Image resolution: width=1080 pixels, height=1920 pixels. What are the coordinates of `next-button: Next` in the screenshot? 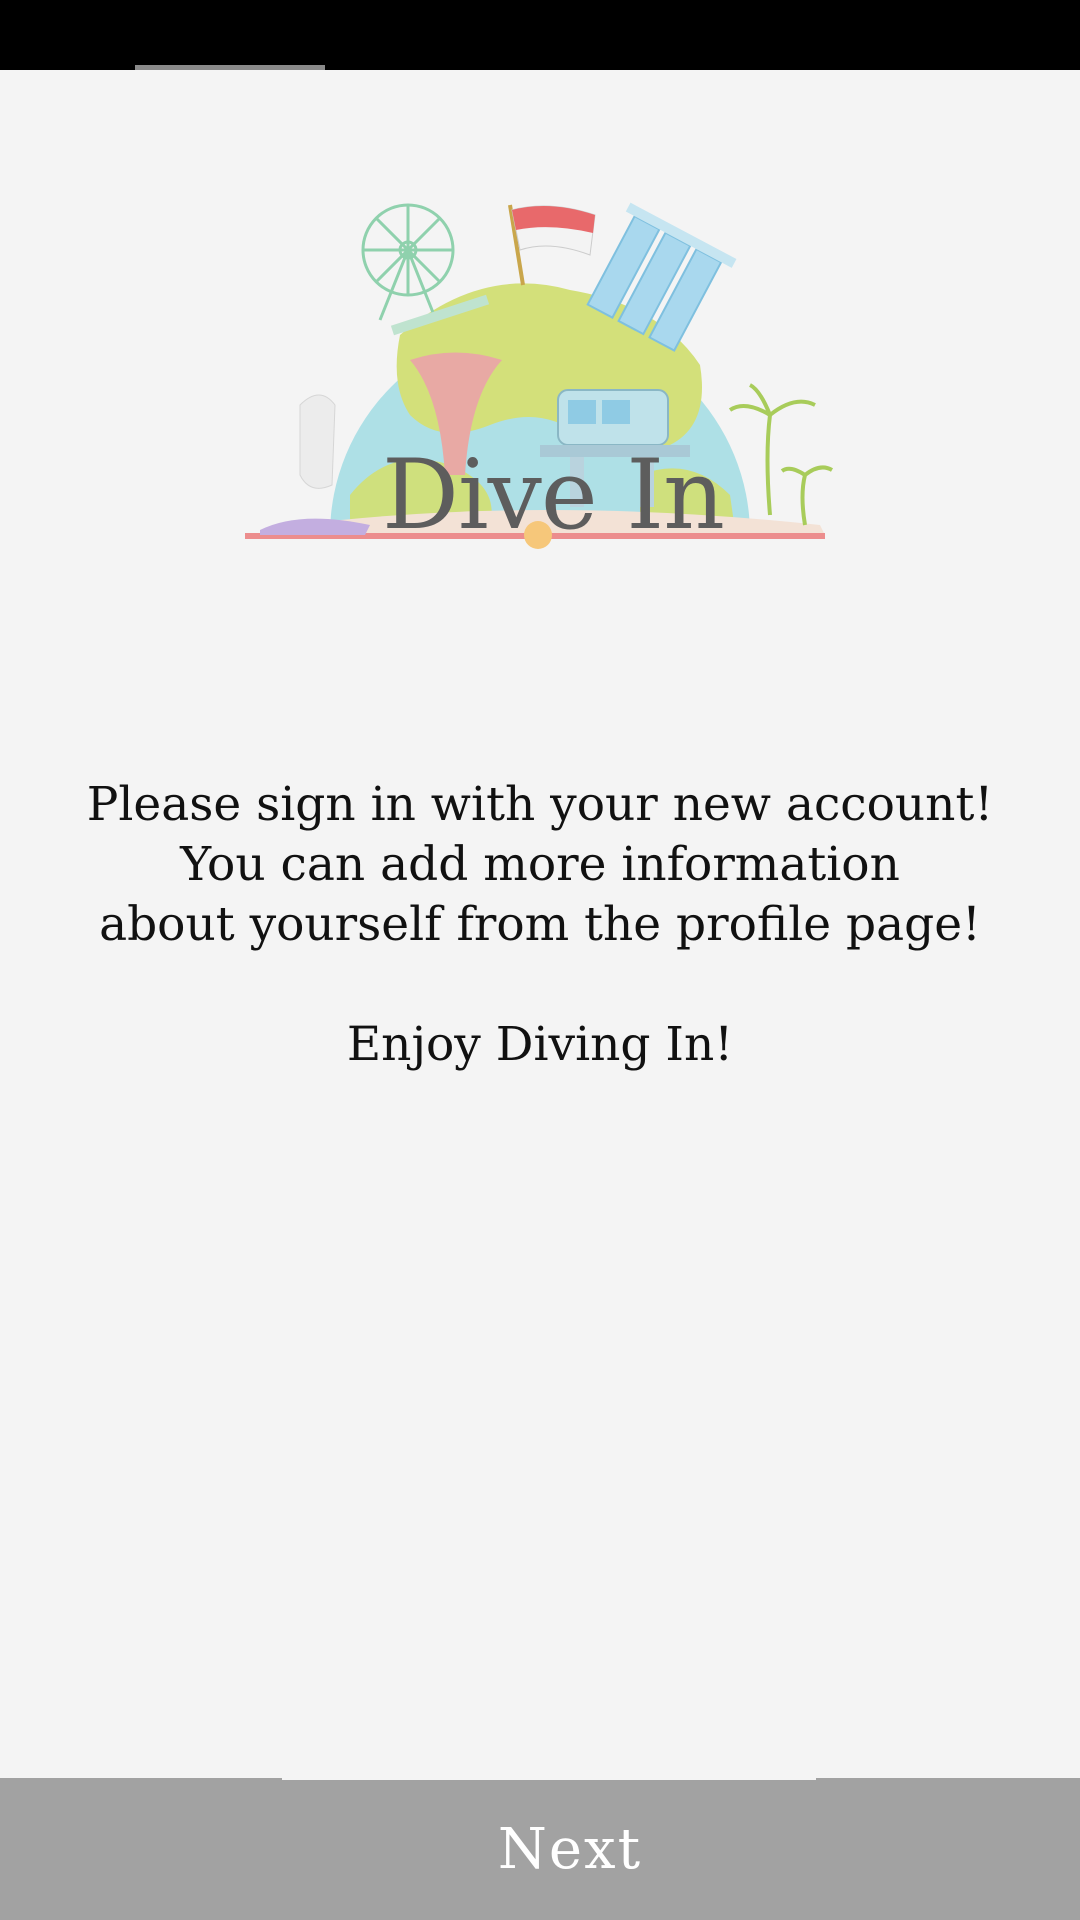 It's located at (540, 1849).